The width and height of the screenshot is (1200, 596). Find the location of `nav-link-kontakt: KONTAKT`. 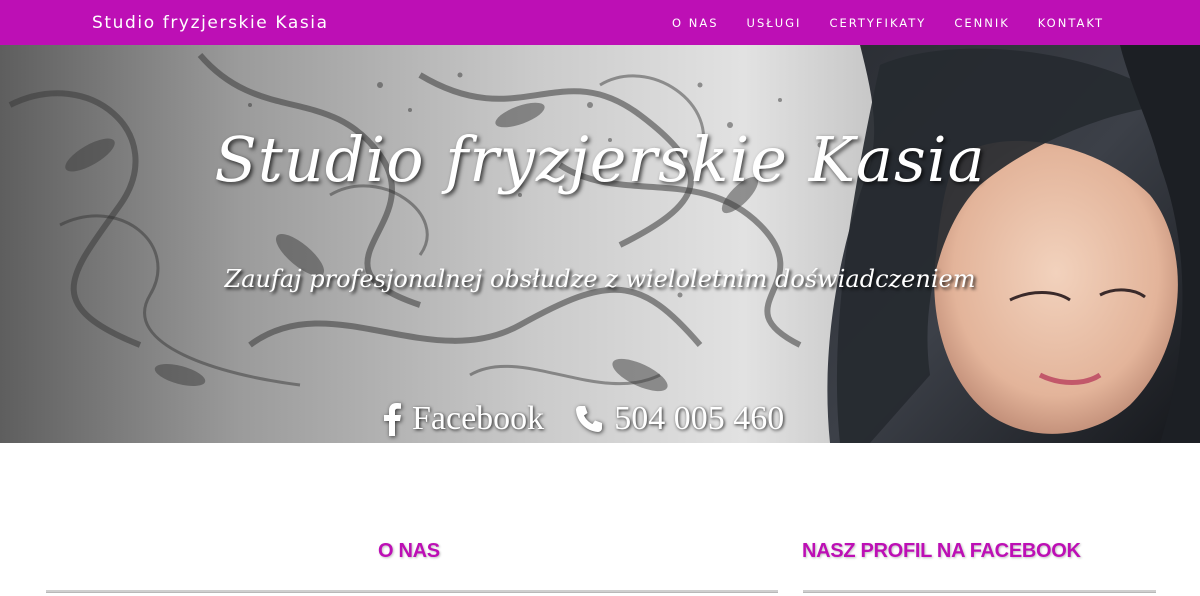

nav-link-kontakt: KONTAKT is located at coordinates (1071, 23).